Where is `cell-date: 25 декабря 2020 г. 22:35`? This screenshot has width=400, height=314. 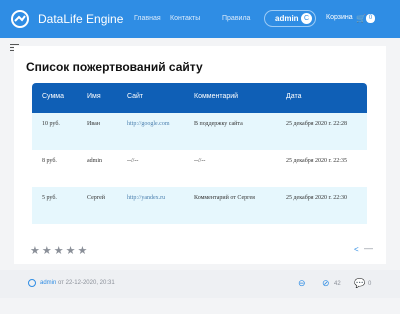
cell-date: 25 декабря 2020 г. 22:35 is located at coordinates (316, 161).